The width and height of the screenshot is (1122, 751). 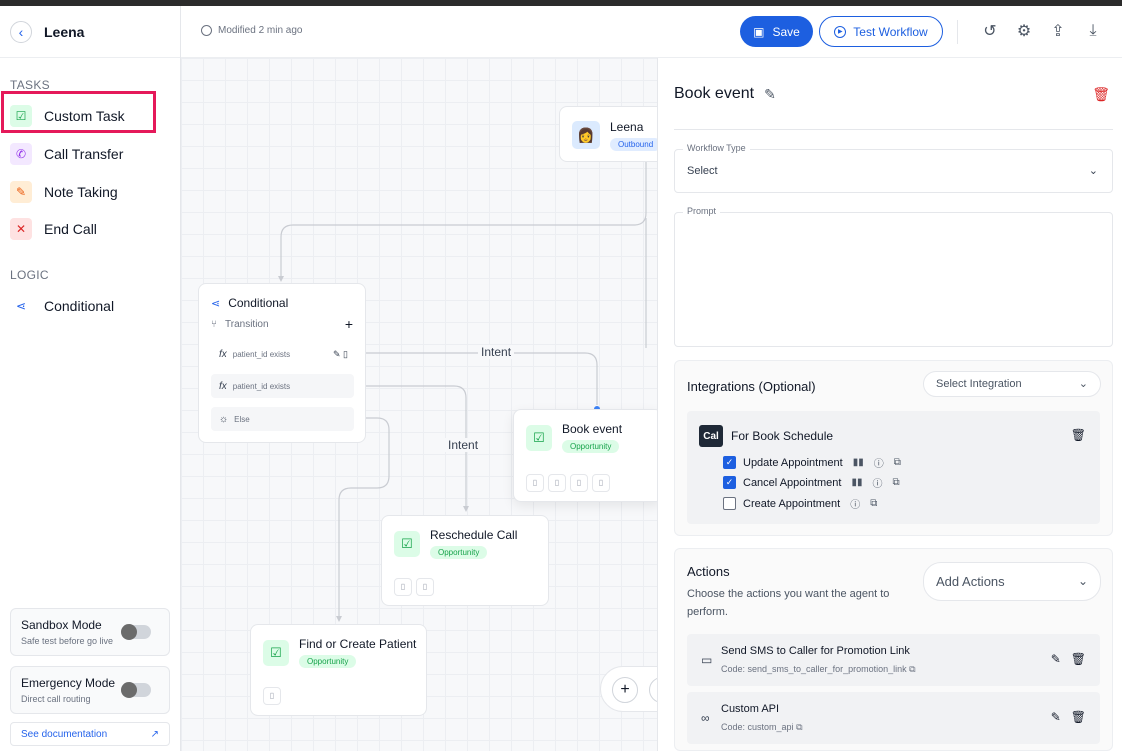 What do you see at coordinates (990, 31) in the screenshot?
I see `history-icon: ↺` at bounding box center [990, 31].